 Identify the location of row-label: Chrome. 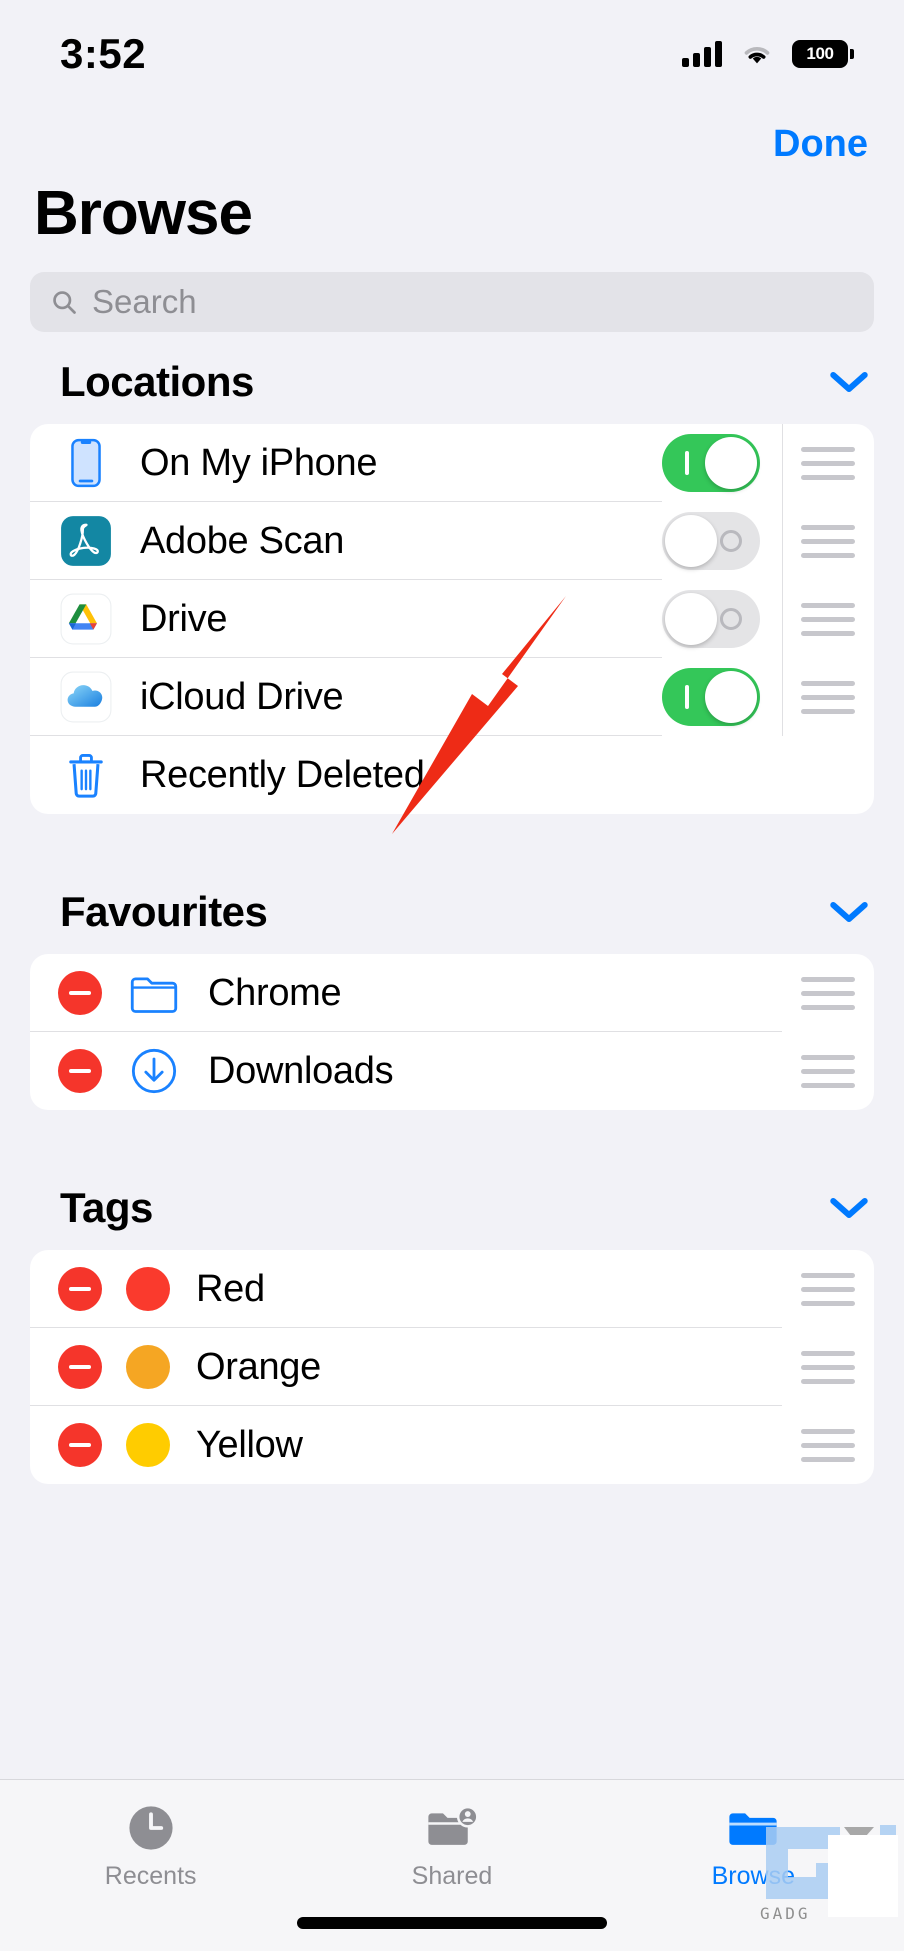
(275, 992).